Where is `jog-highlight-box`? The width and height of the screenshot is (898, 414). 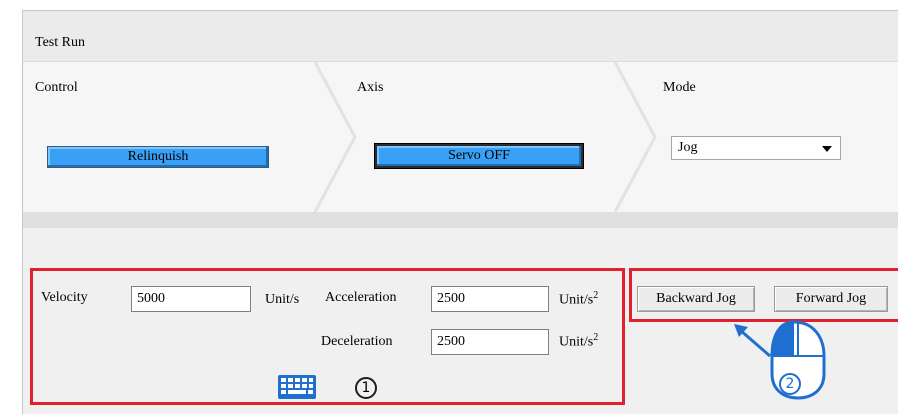
jog-highlight-box is located at coordinates (763, 295).